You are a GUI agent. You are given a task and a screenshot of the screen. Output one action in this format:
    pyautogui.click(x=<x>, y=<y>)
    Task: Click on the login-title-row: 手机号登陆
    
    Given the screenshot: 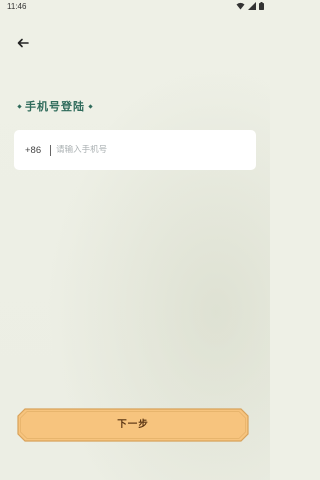 What is the action you would take?
    pyautogui.click(x=55, y=106)
    